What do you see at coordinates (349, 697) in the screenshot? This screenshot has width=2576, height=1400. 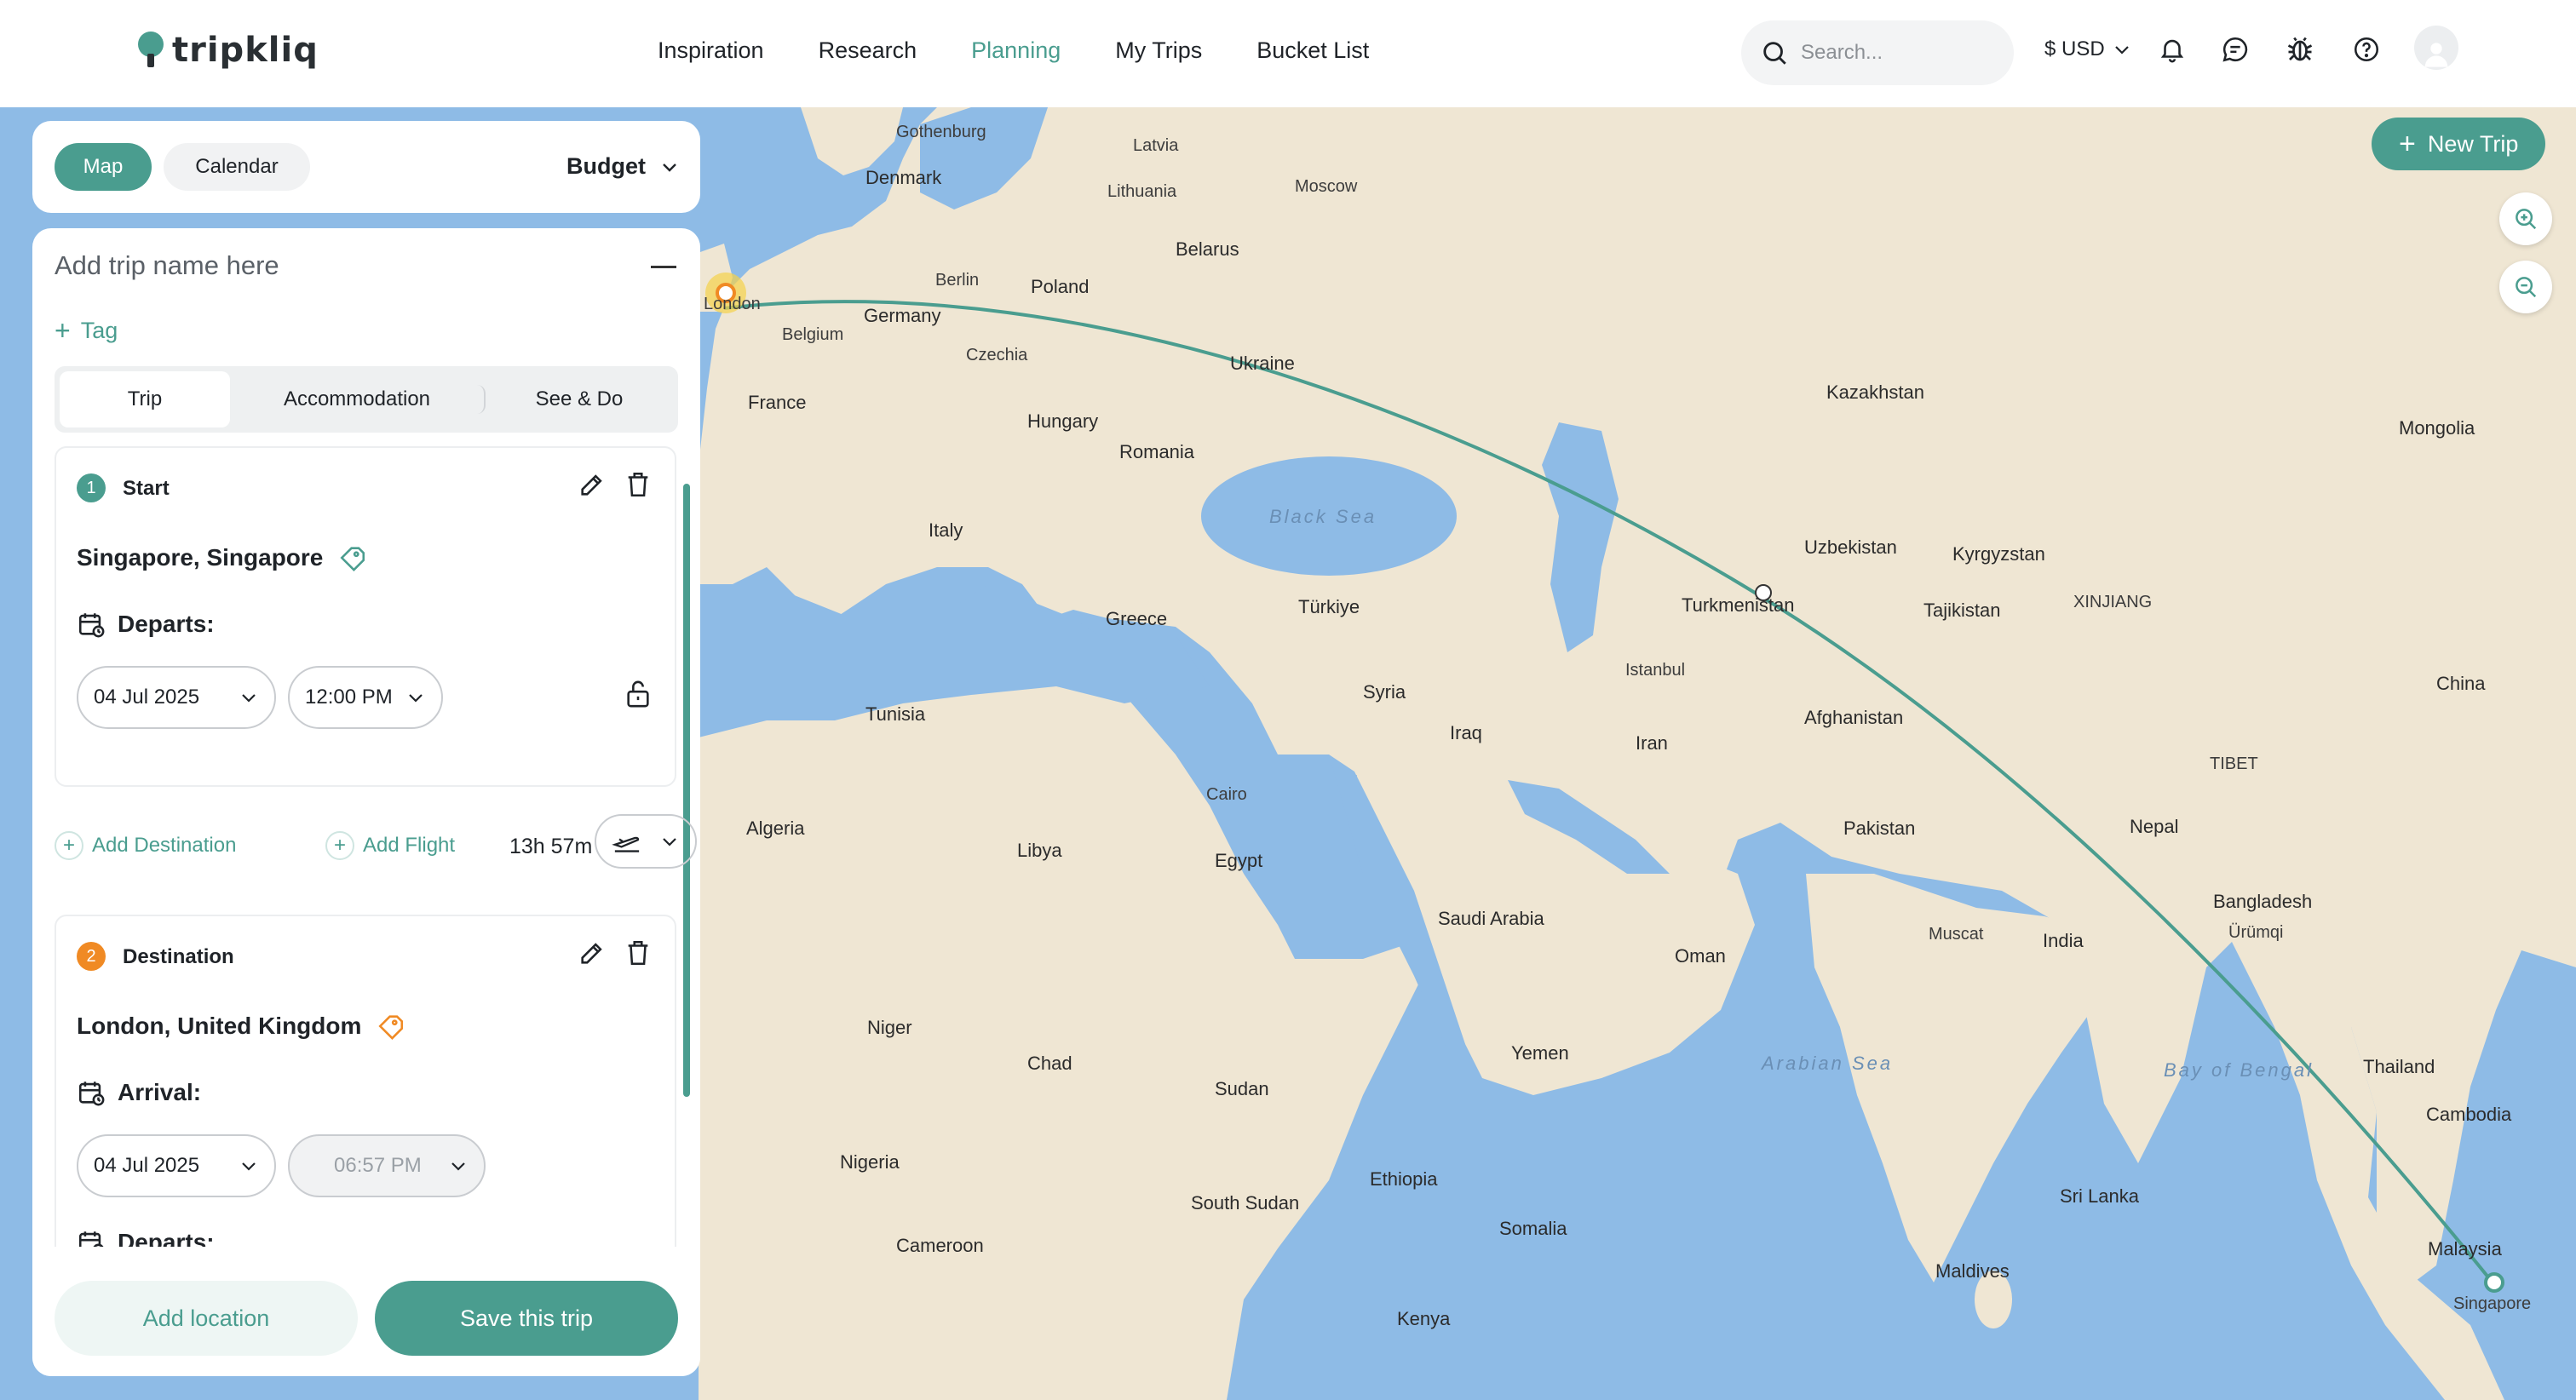 I see `depart-time-value: 12:00 PM` at bounding box center [349, 697].